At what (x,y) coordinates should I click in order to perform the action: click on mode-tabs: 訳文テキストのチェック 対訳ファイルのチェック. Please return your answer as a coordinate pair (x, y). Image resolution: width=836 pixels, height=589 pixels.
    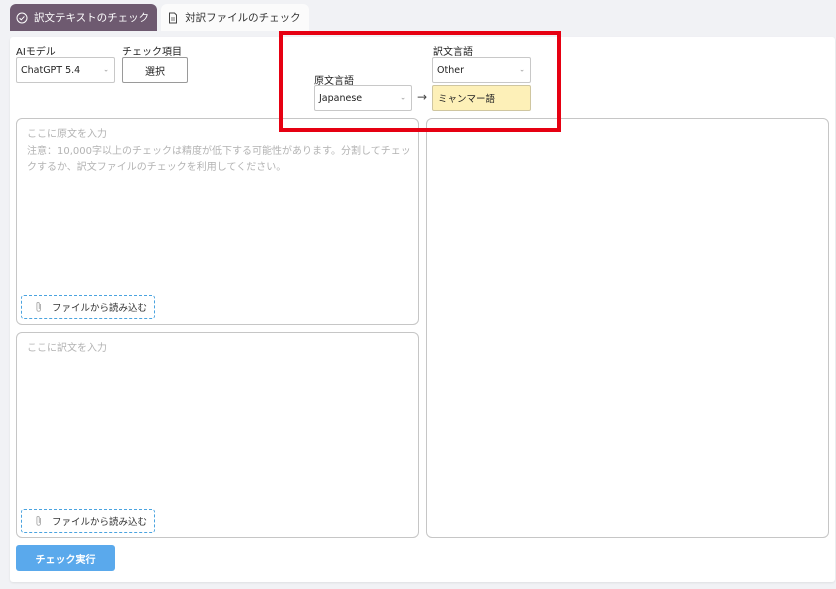
    Looking at the image, I should click on (159, 17).